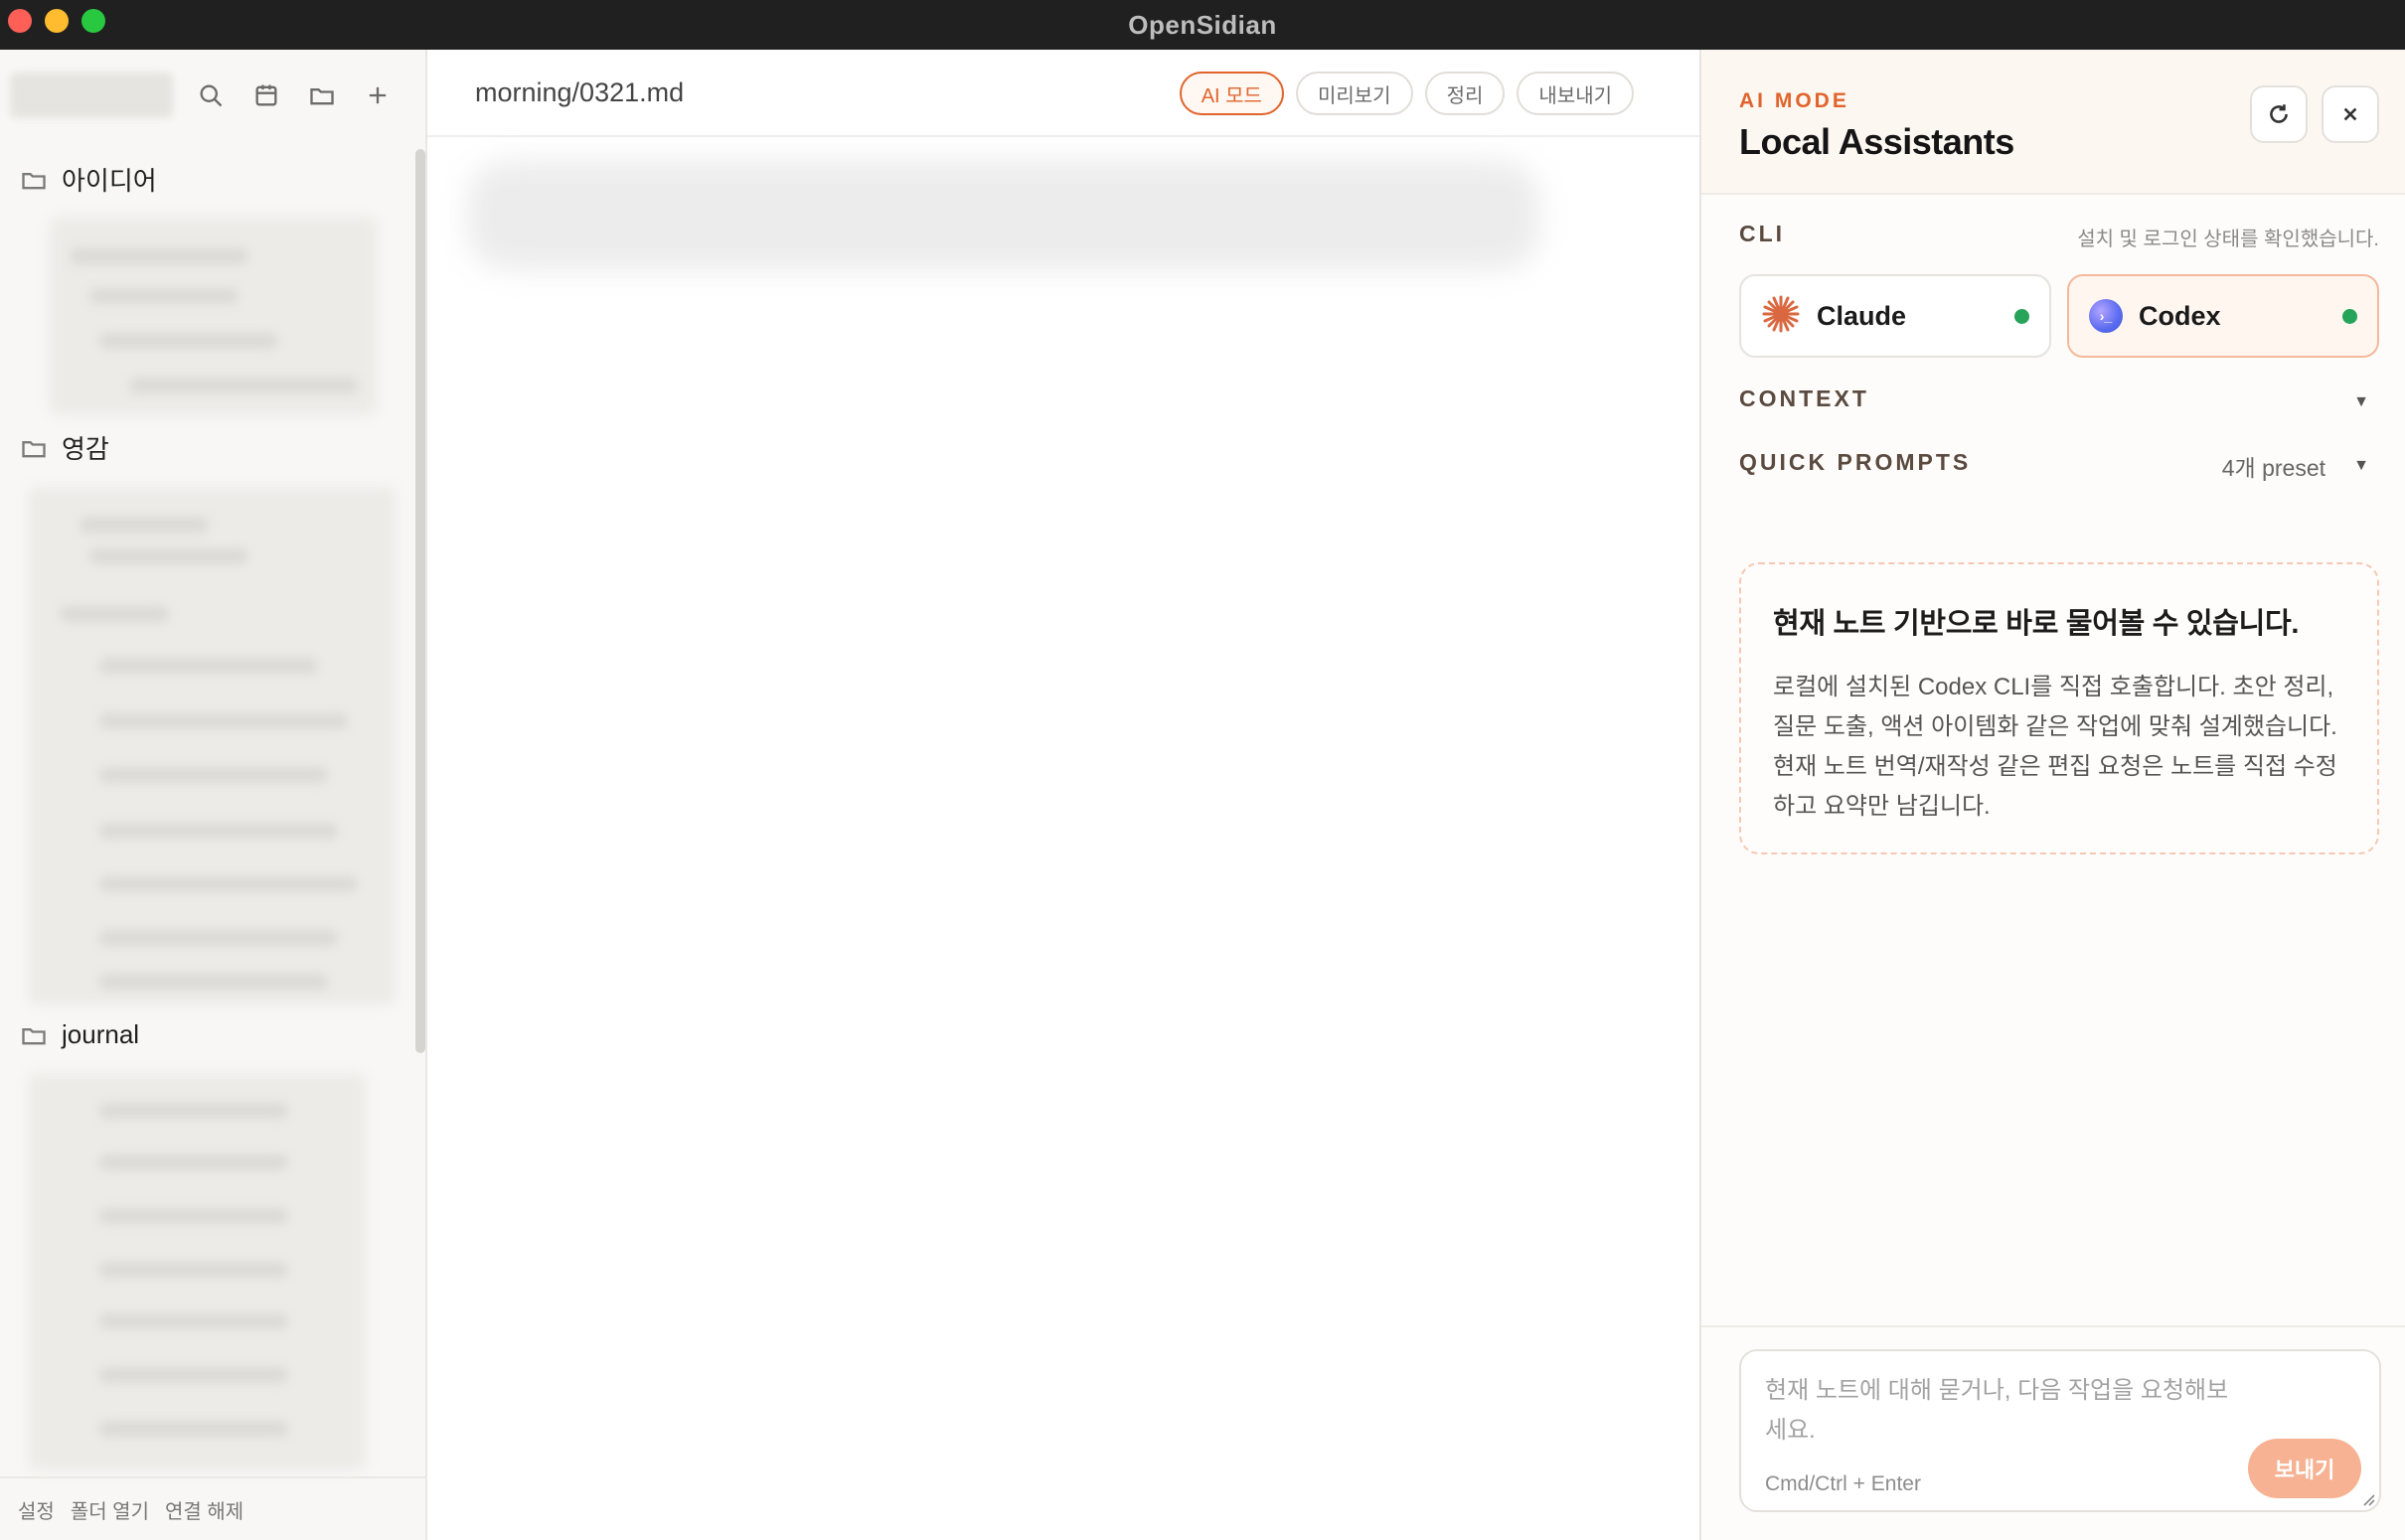  What do you see at coordinates (1231, 93) in the screenshot?
I see `tab-ai-mode: AI 모드` at bounding box center [1231, 93].